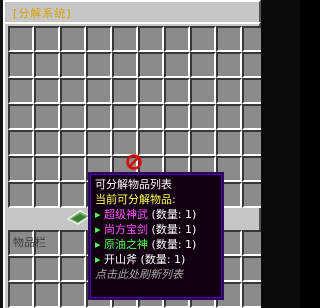 The image size is (320, 308). What do you see at coordinates (126, 229) in the screenshot?
I see `item-name: 尚方宝剑` at bounding box center [126, 229].